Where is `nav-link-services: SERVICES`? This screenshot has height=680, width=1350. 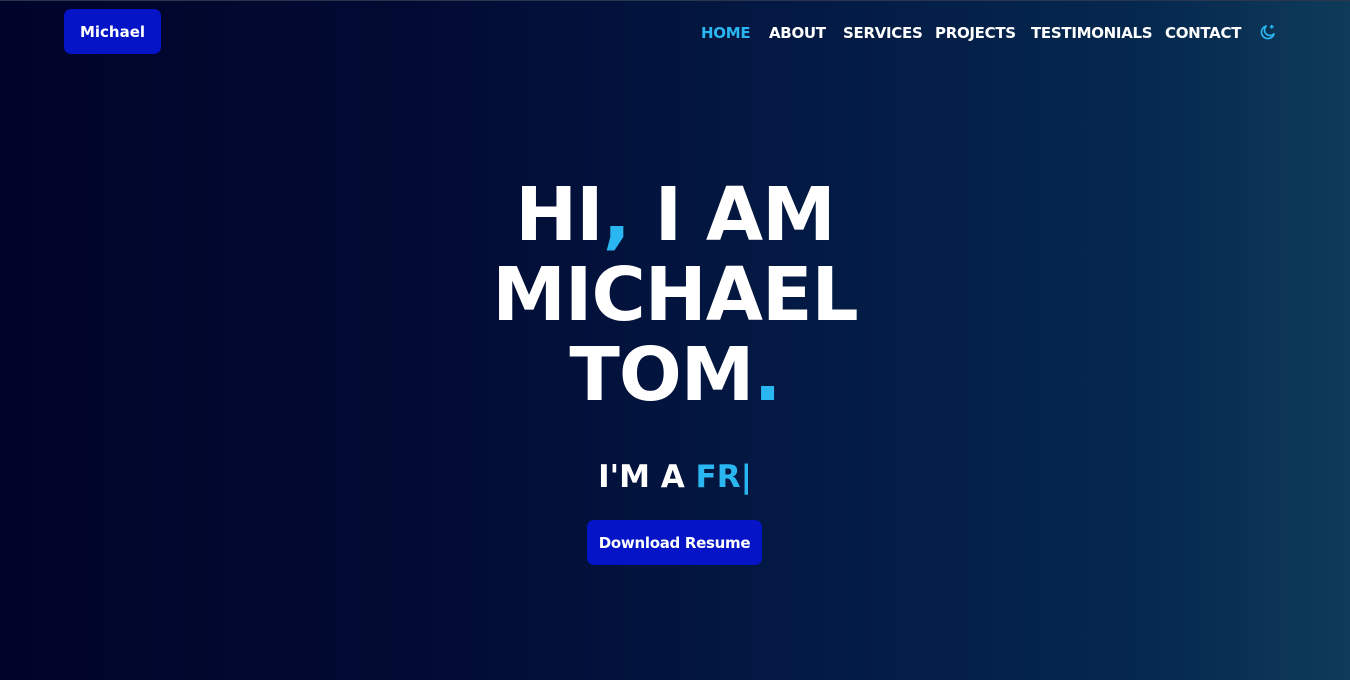
nav-link-services: SERVICES is located at coordinates (883, 33).